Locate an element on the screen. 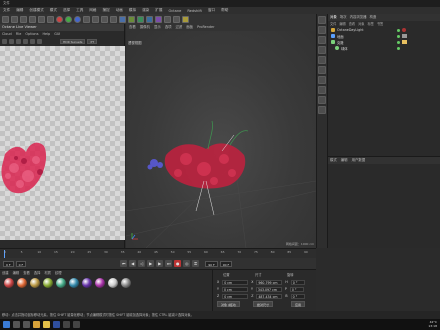 The image size is (440, 330). polygon-mode-icon is located at coordinates (322, 50).